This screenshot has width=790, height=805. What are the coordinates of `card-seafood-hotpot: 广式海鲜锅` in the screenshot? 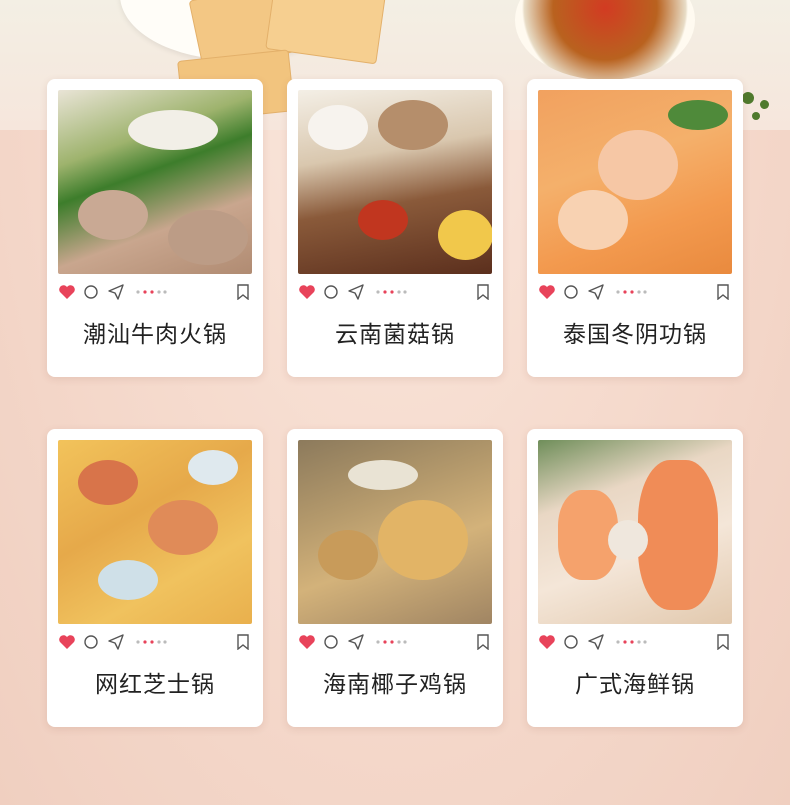 It's located at (635, 578).